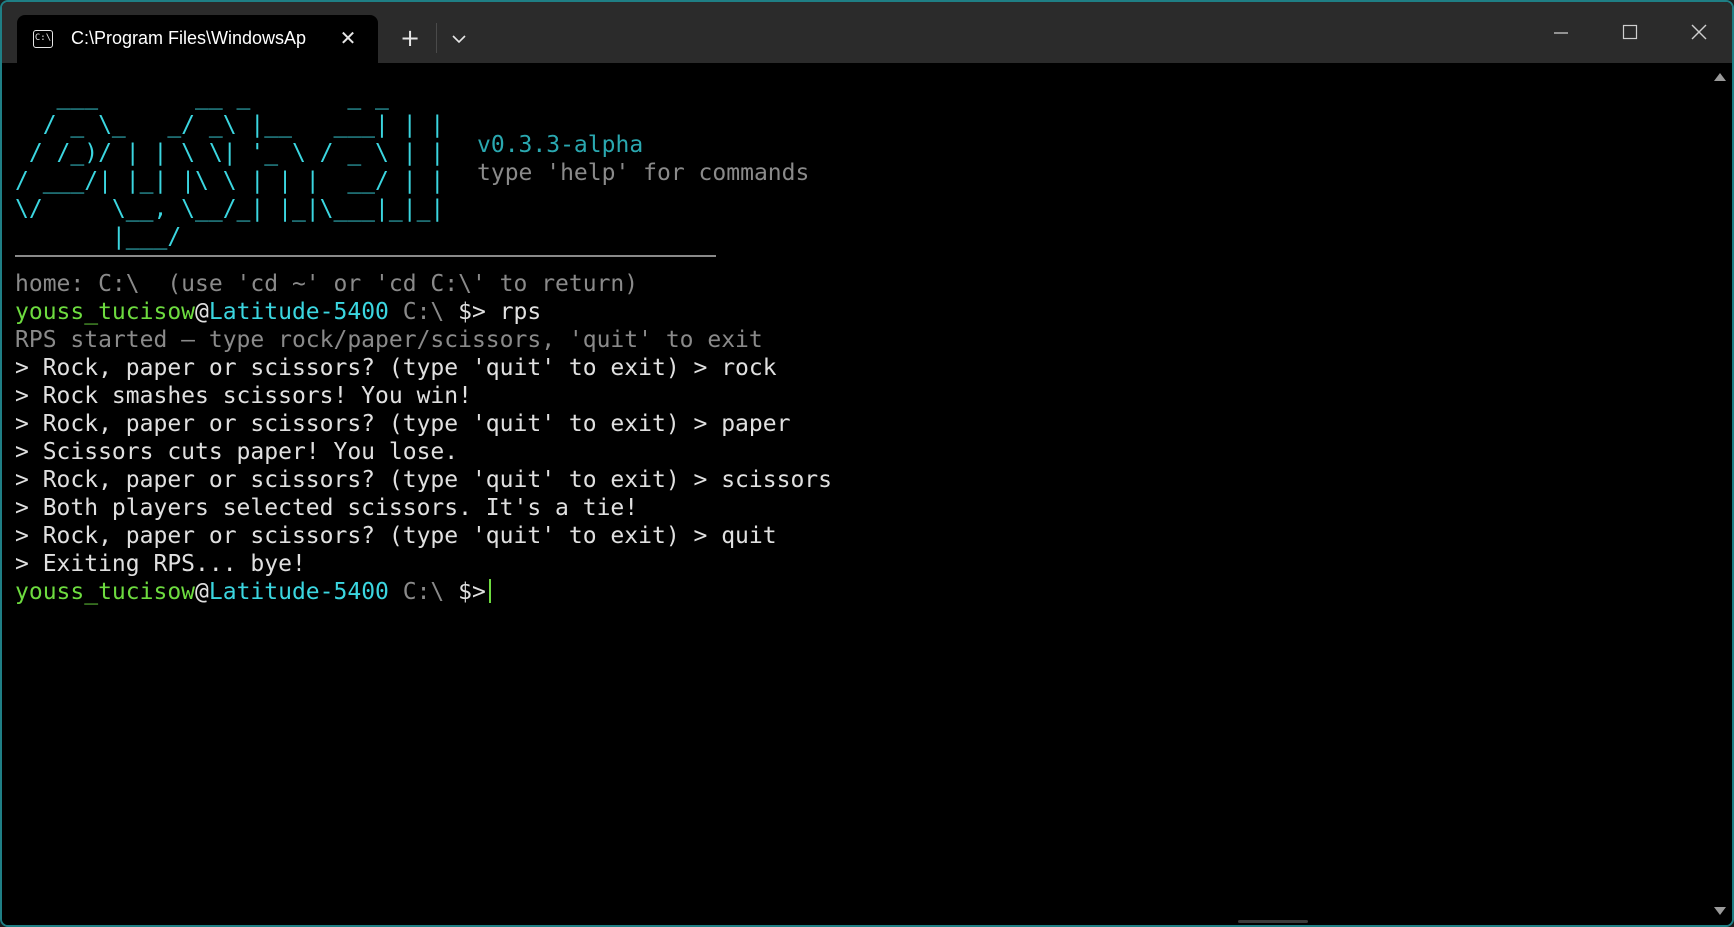 The width and height of the screenshot is (1734, 927). Describe the element at coordinates (459, 39) in the screenshot. I see `chevron-down-icon` at that location.